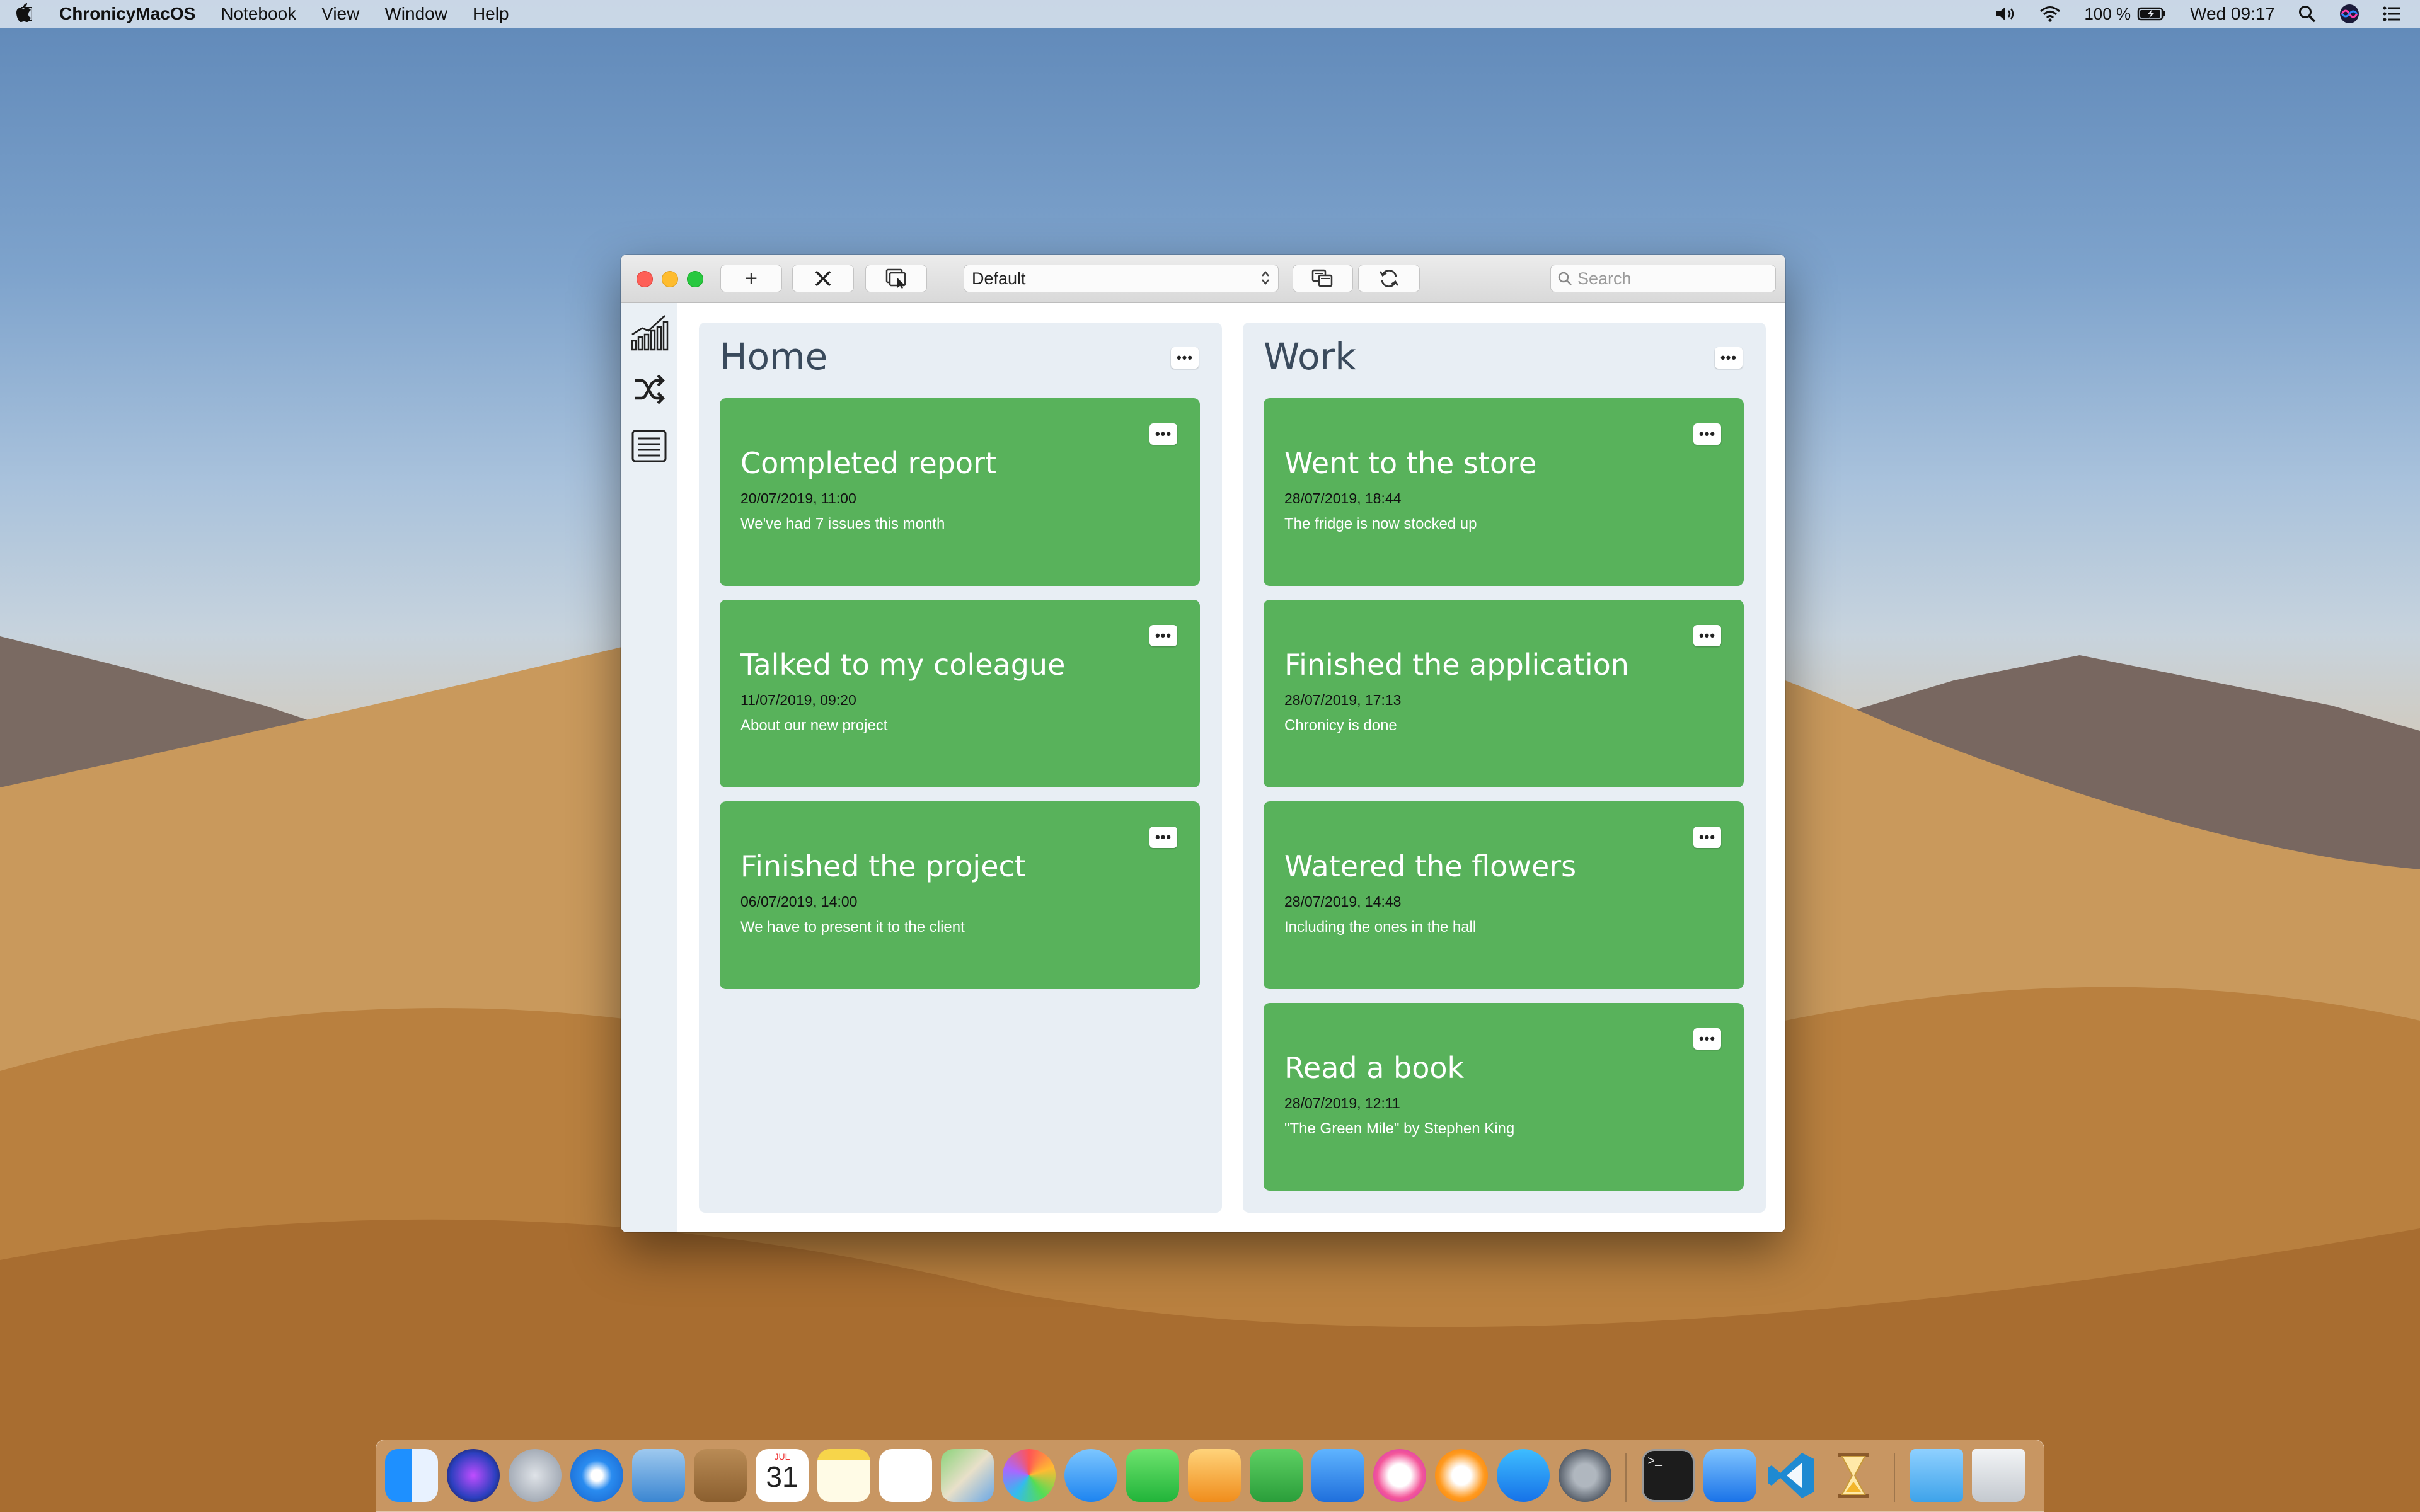 Image resolution: width=2420 pixels, height=1512 pixels. I want to click on spotlight-icon, so click(2308, 13).